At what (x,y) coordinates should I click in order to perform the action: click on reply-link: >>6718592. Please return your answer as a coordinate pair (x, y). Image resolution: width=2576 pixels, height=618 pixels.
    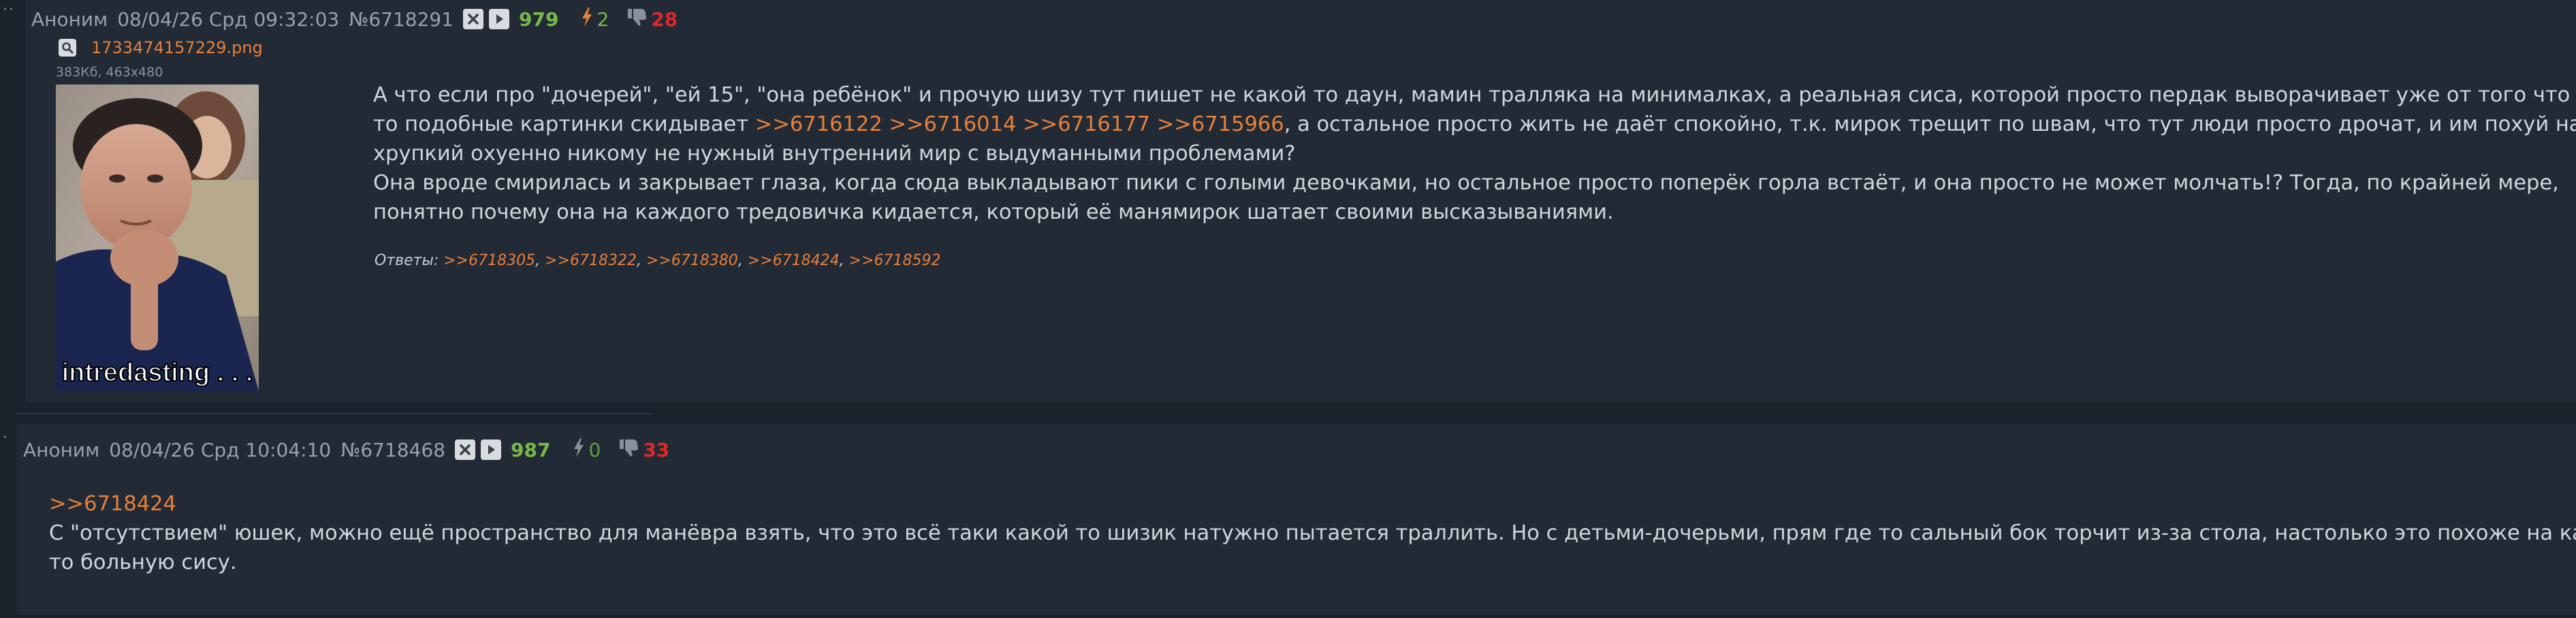
    Looking at the image, I should click on (895, 260).